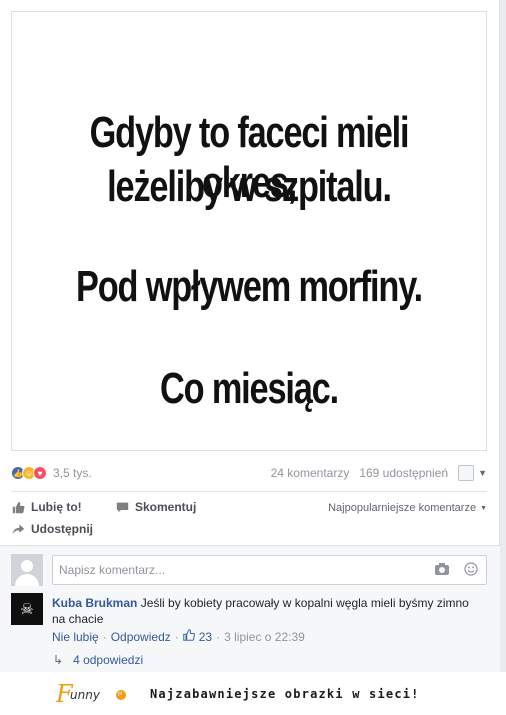  Describe the element at coordinates (72, 473) in the screenshot. I see `reaction-count: 3,5 tys.` at that location.